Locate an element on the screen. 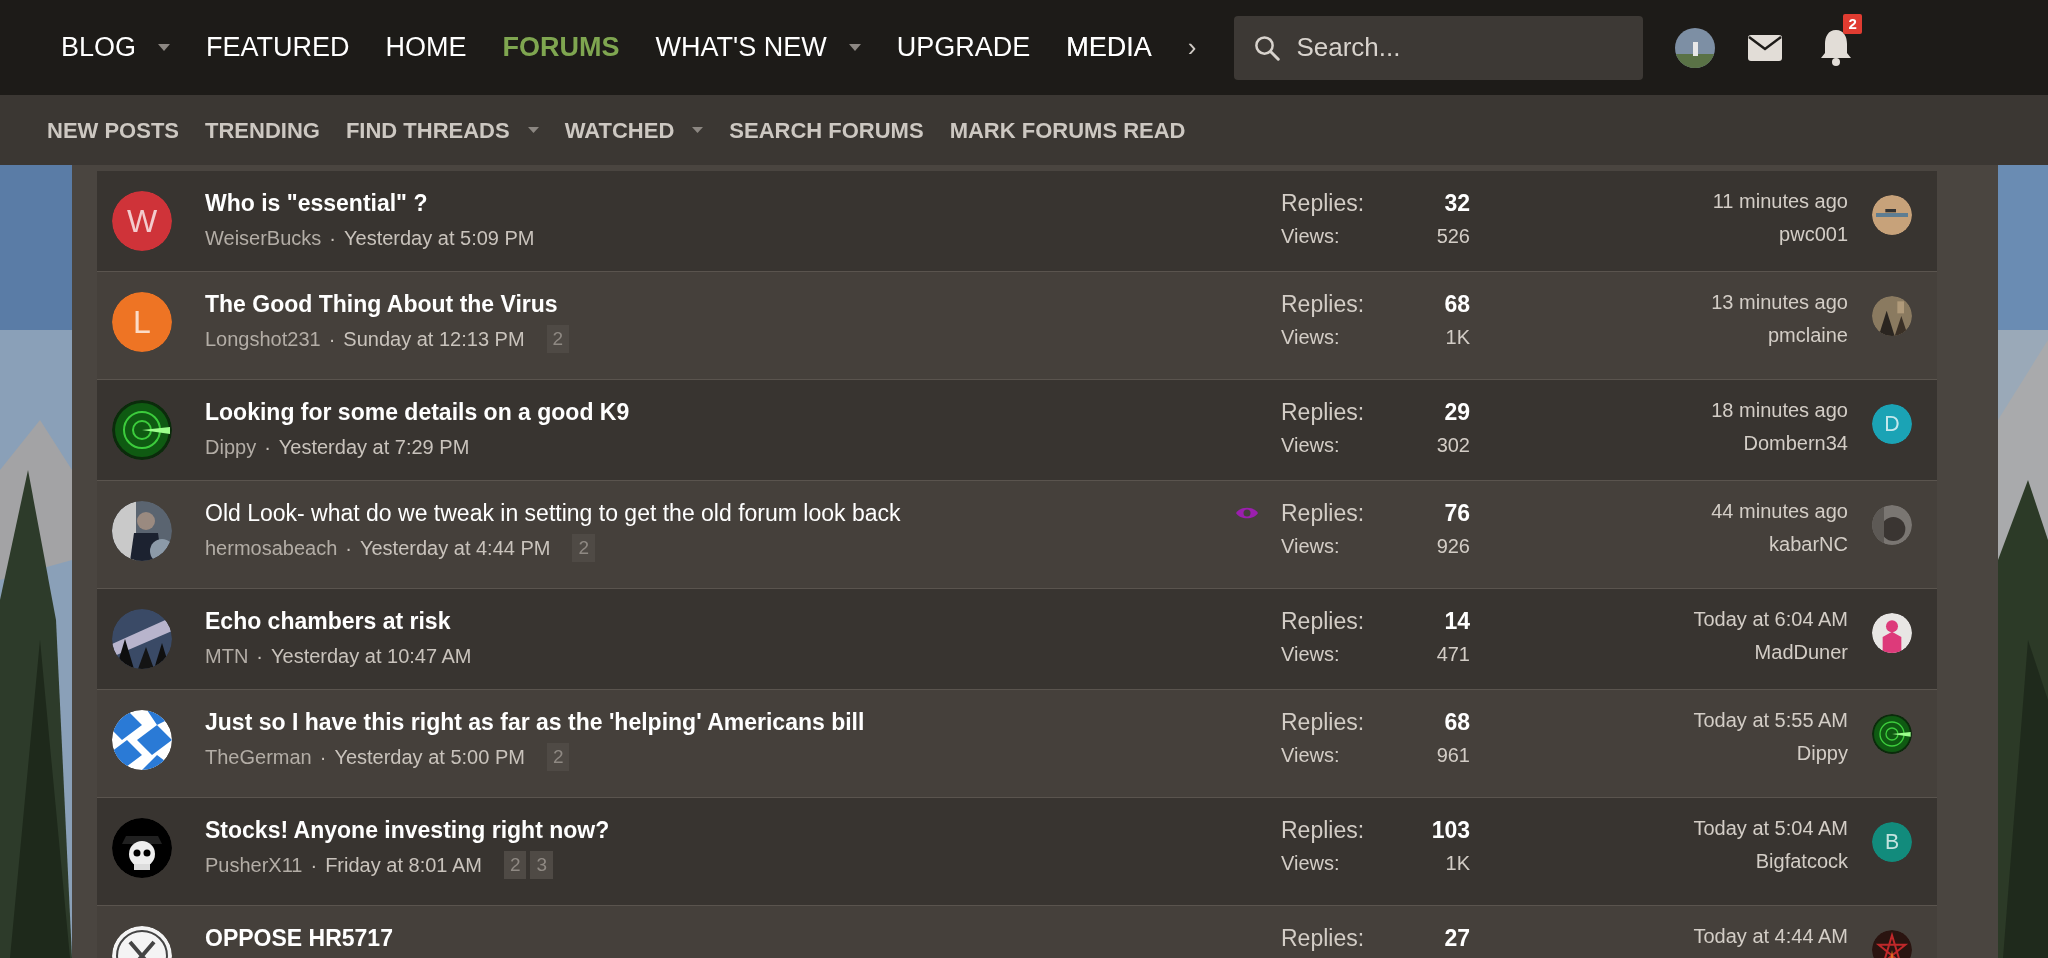  thread-title: Old Look- what do we tweak in setting to get the old forum look back is located at coordinates (720, 513).